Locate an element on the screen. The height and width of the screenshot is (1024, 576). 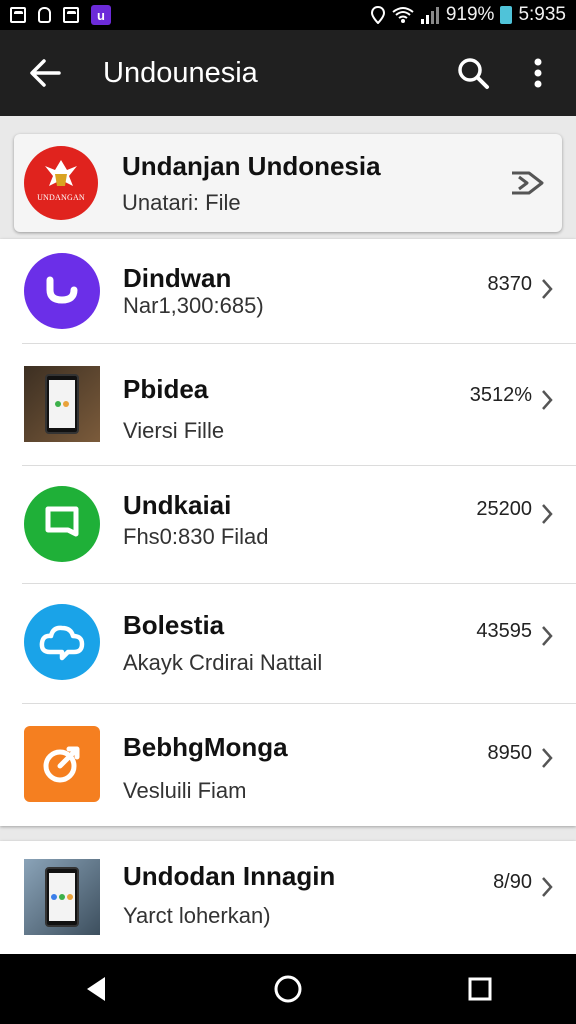
status-bar: u 919% 5:935 is located at coordinates (288, 15).